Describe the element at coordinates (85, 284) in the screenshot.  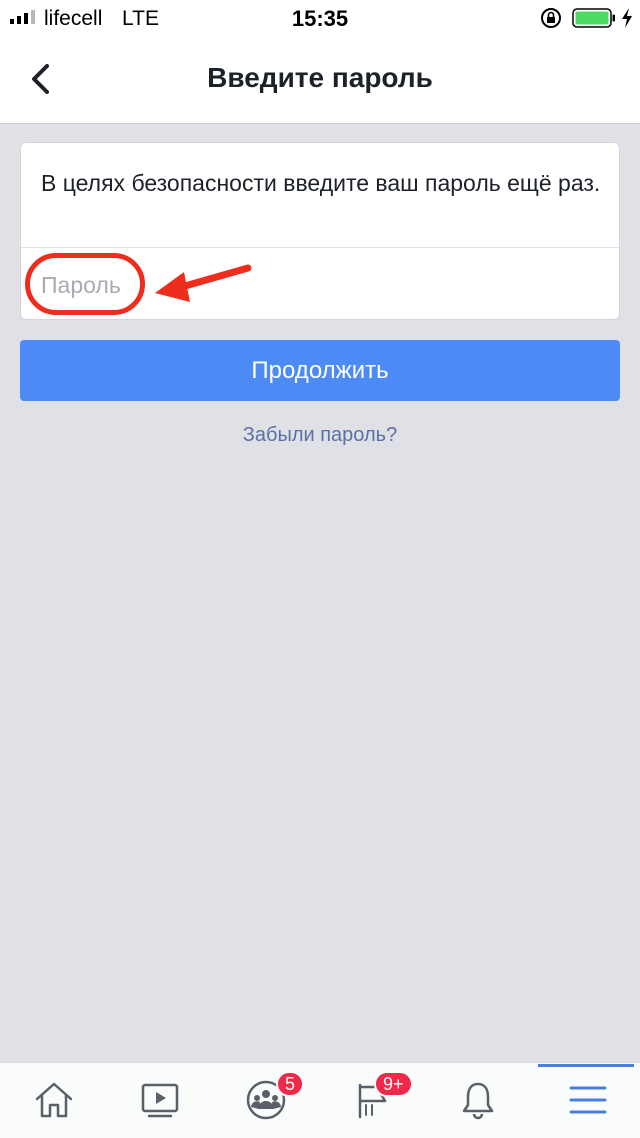
I see `annotation-circle` at that location.